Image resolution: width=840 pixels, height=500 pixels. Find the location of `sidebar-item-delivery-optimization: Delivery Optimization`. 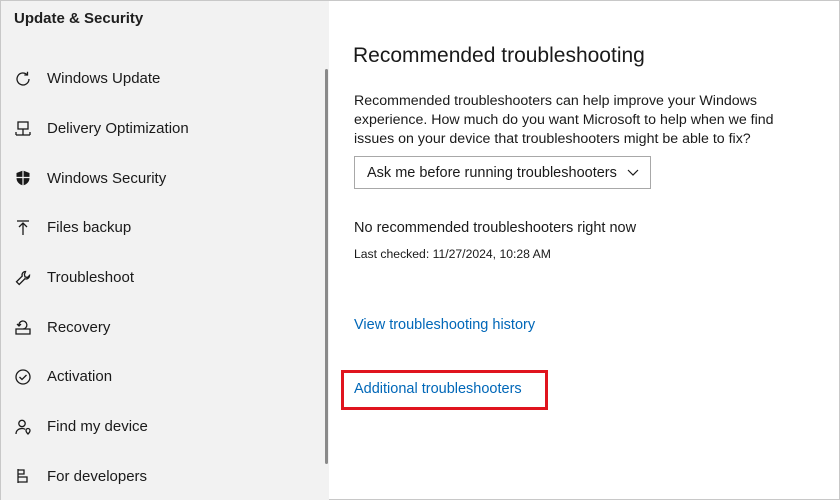

sidebar-item-delivery-optimization: Delivery Optimization is located at coordinates (161, 129).